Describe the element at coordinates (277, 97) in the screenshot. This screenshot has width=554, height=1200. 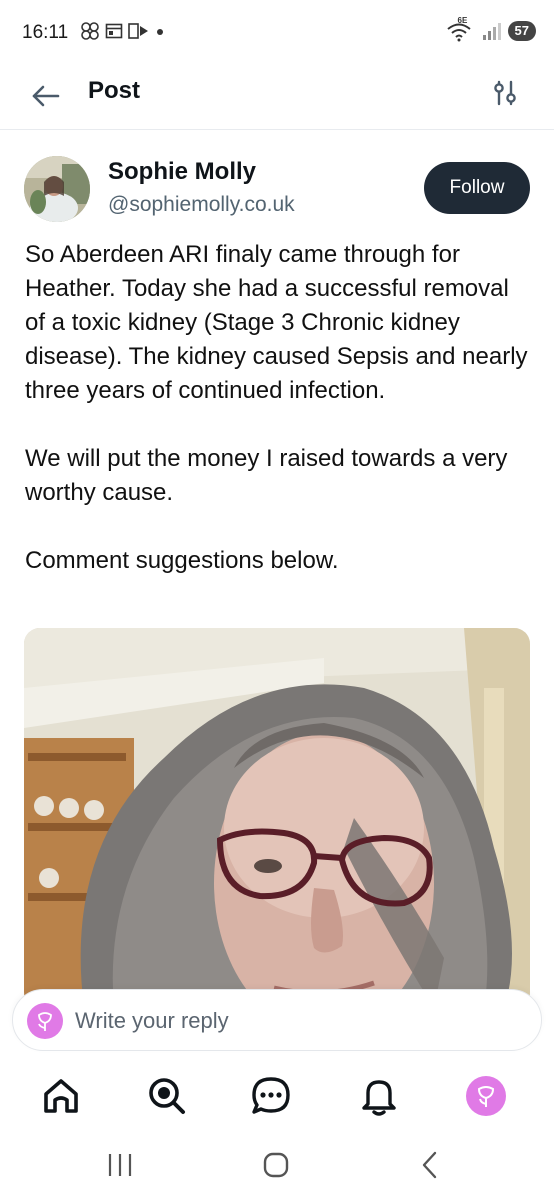
I see `header: Post` at that location.